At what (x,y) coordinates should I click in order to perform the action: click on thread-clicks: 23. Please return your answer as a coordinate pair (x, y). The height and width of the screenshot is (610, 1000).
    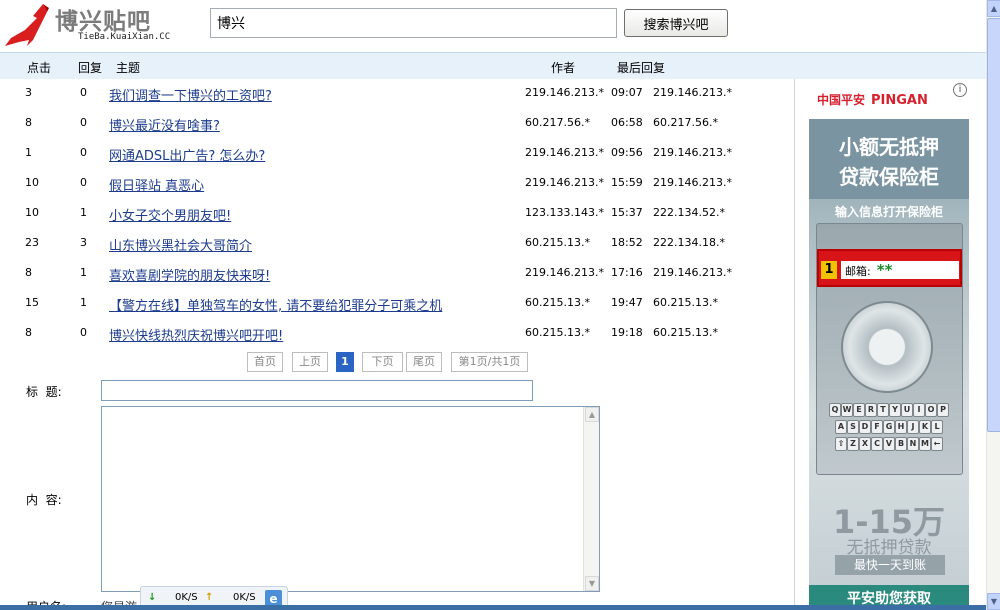
    Looking at the image, I should click on (32, 242).